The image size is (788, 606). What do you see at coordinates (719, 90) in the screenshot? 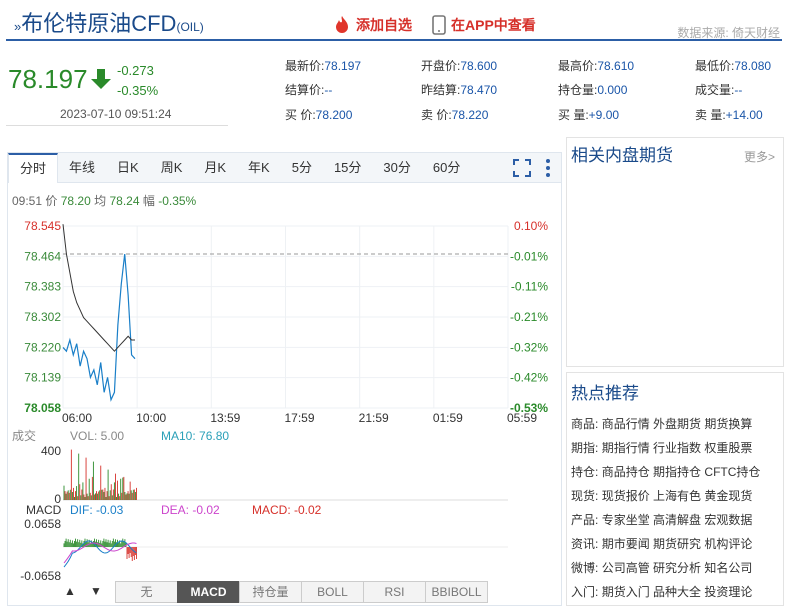
I see `quote-field: 成交量:--` at bounding box center [719, 90].